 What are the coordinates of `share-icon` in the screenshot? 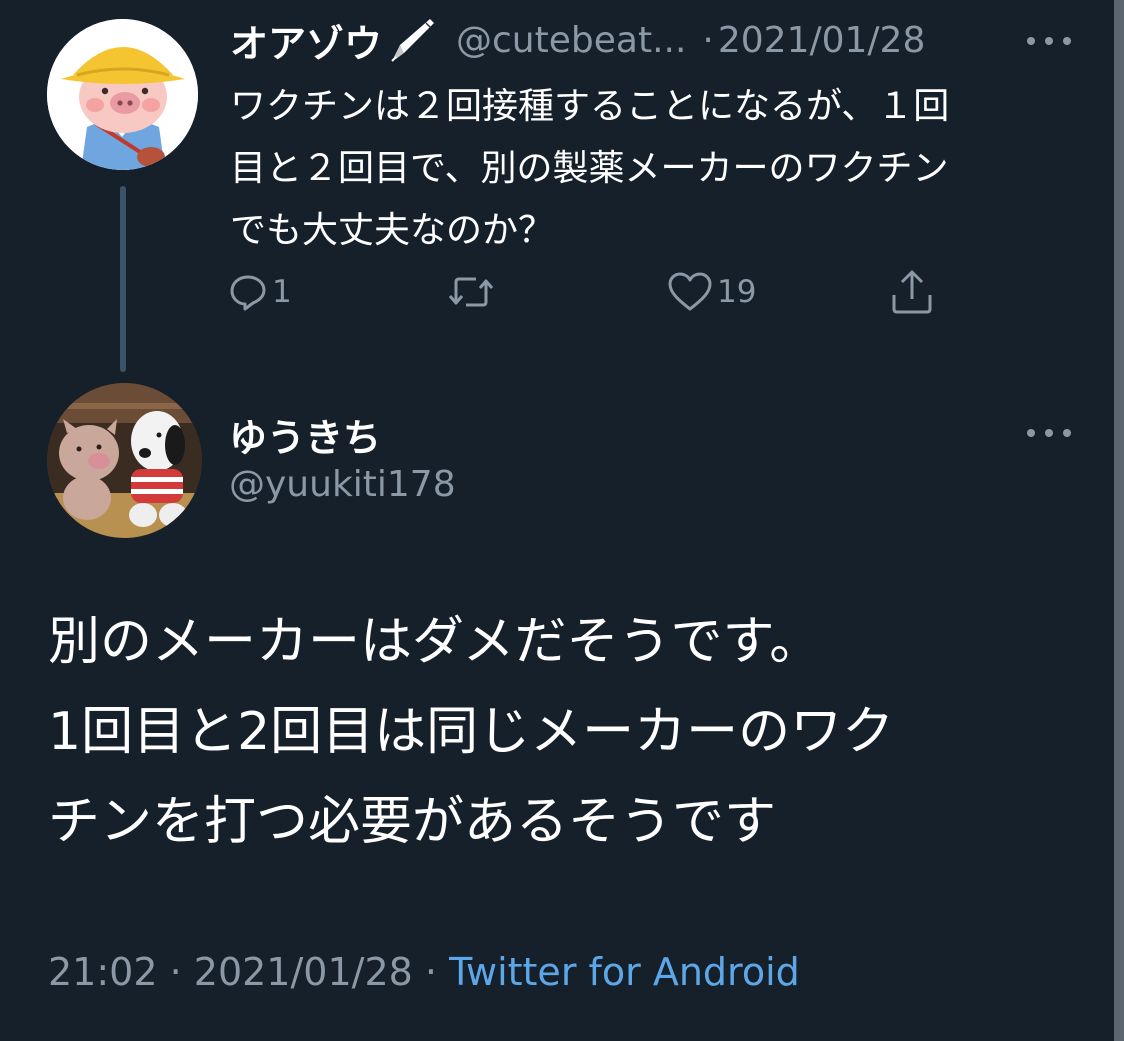 It's located at (912, 292).